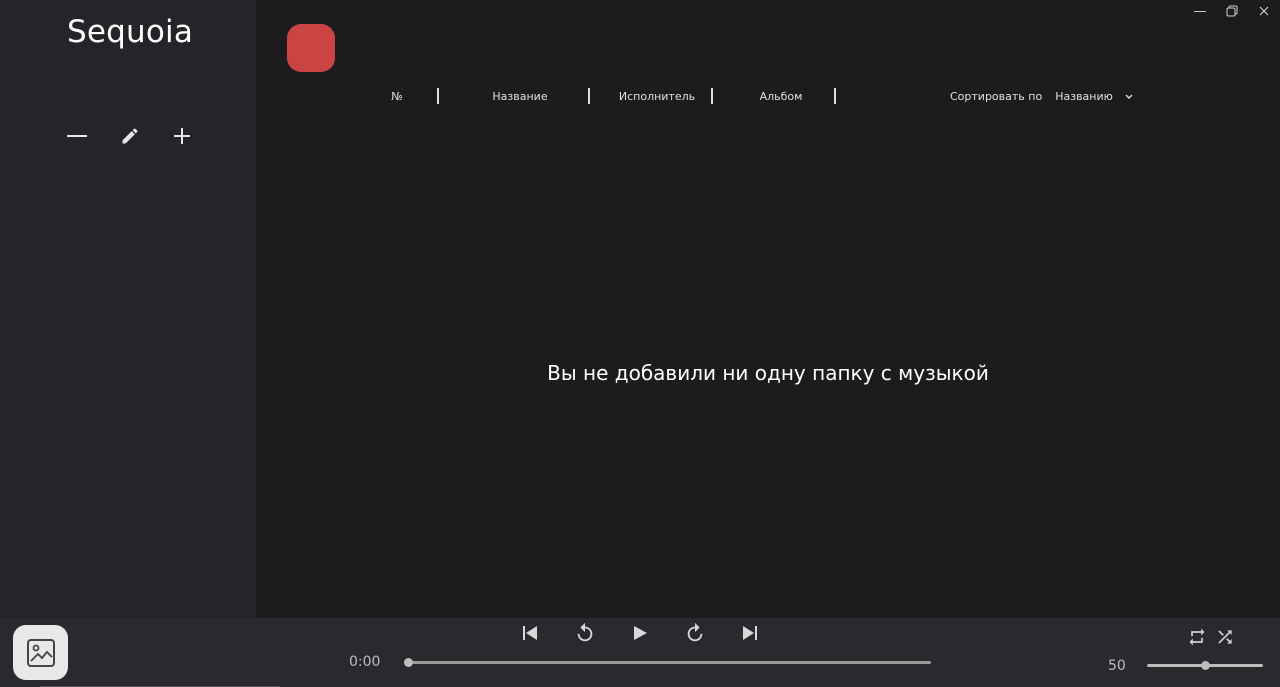 The width and height of the screenshot is (1280, 687). I want to click on sort-control: Сортировать по Названию, so click(1043, 96).